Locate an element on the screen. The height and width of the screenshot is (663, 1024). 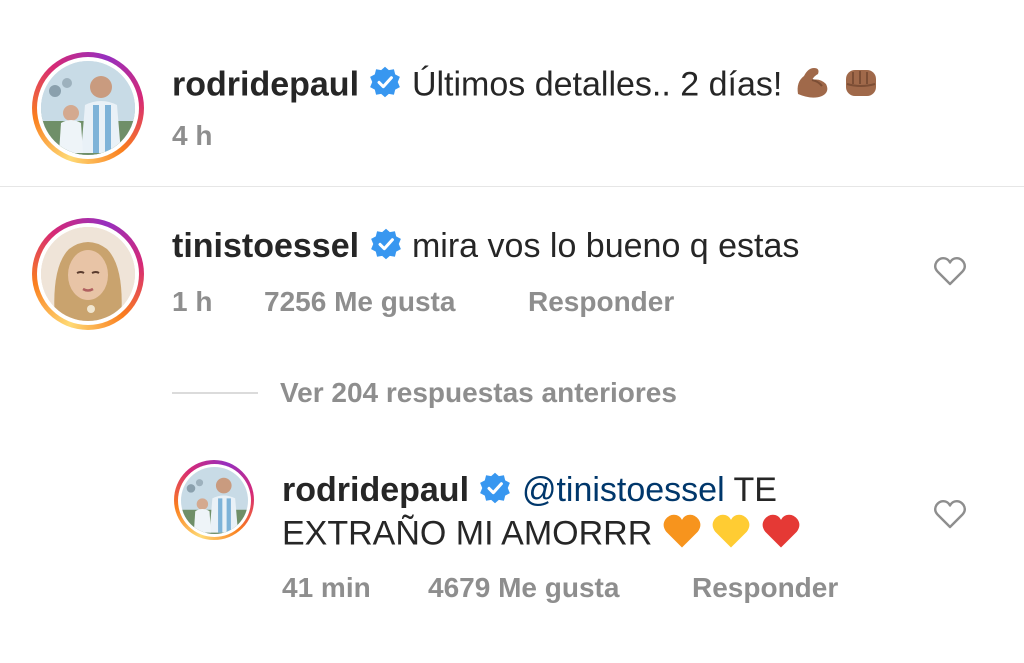
red-heart-icon is located at coordinates (781, 535).